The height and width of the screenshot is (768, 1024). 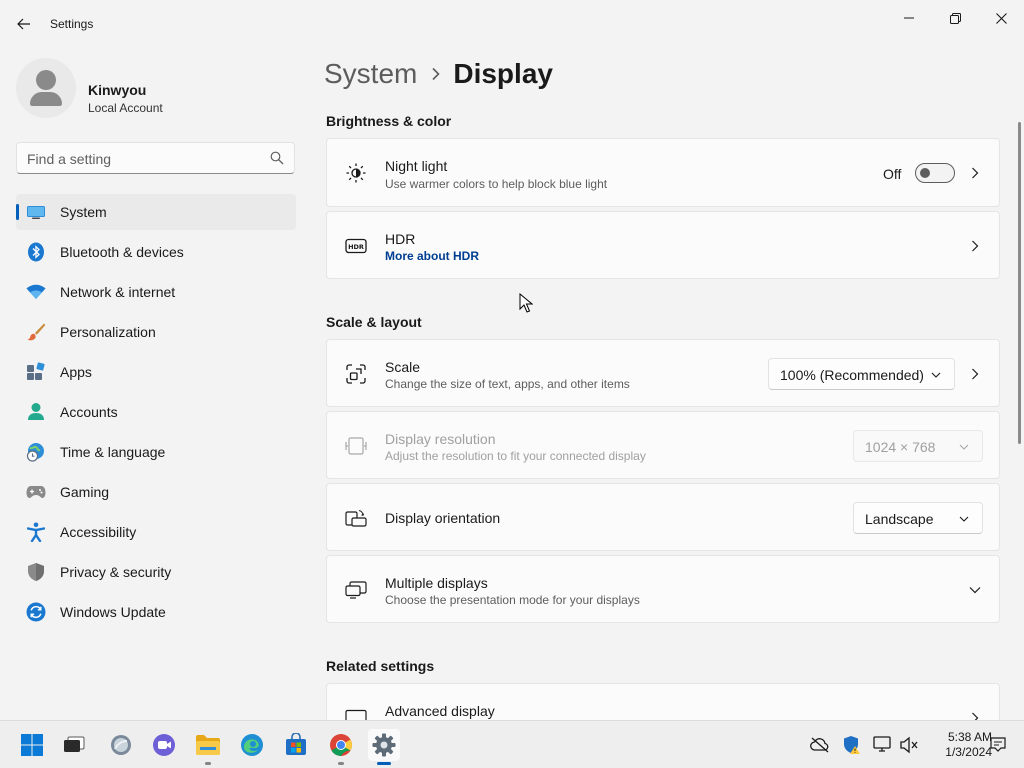 I want to click on store-icon, so click(x=296, y=744).